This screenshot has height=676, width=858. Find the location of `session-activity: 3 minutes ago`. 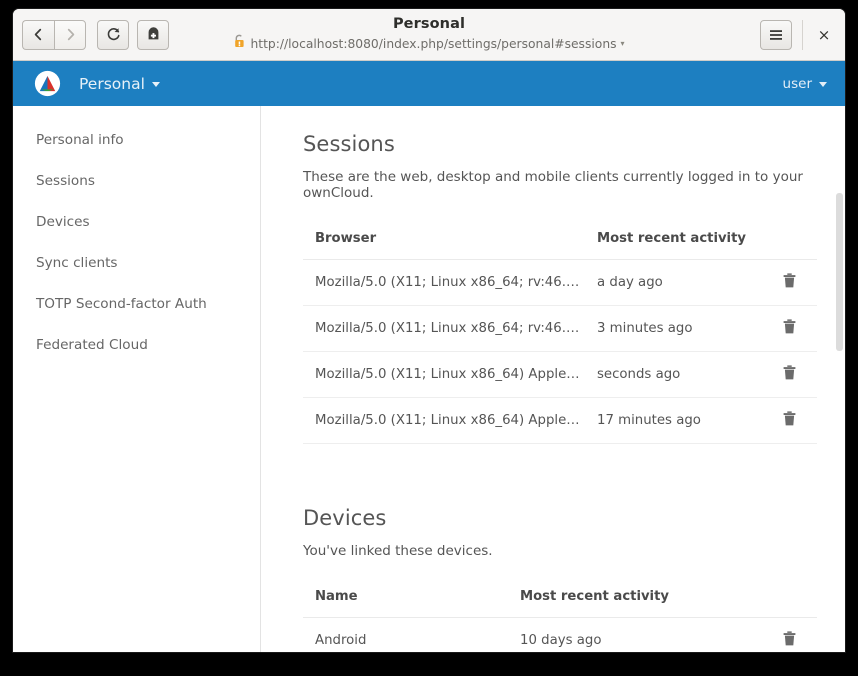

session-activity: 3 minutes ago is located at coordinates (673, 328).